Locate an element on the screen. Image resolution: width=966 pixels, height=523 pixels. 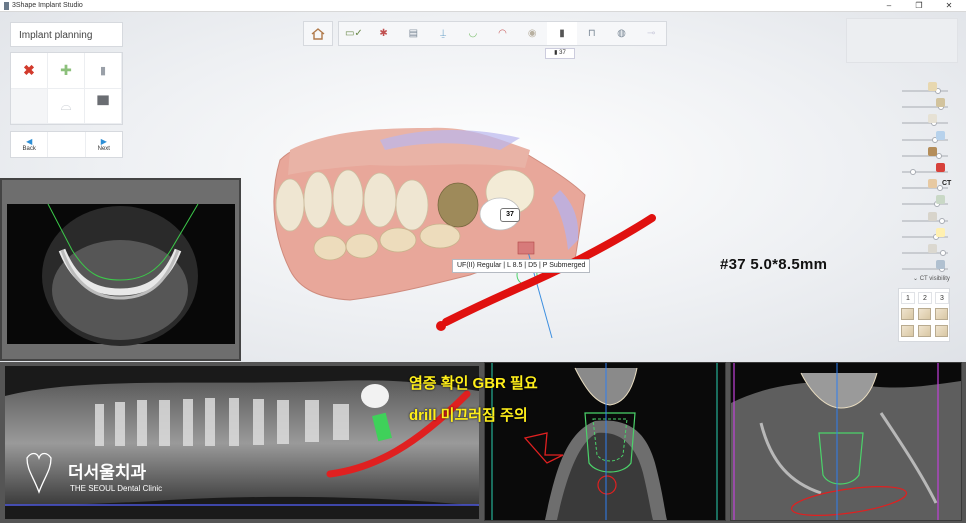
clinic-watermark-sub: THE SEOUL Dental Clinic is located at coordinates (116, 488).